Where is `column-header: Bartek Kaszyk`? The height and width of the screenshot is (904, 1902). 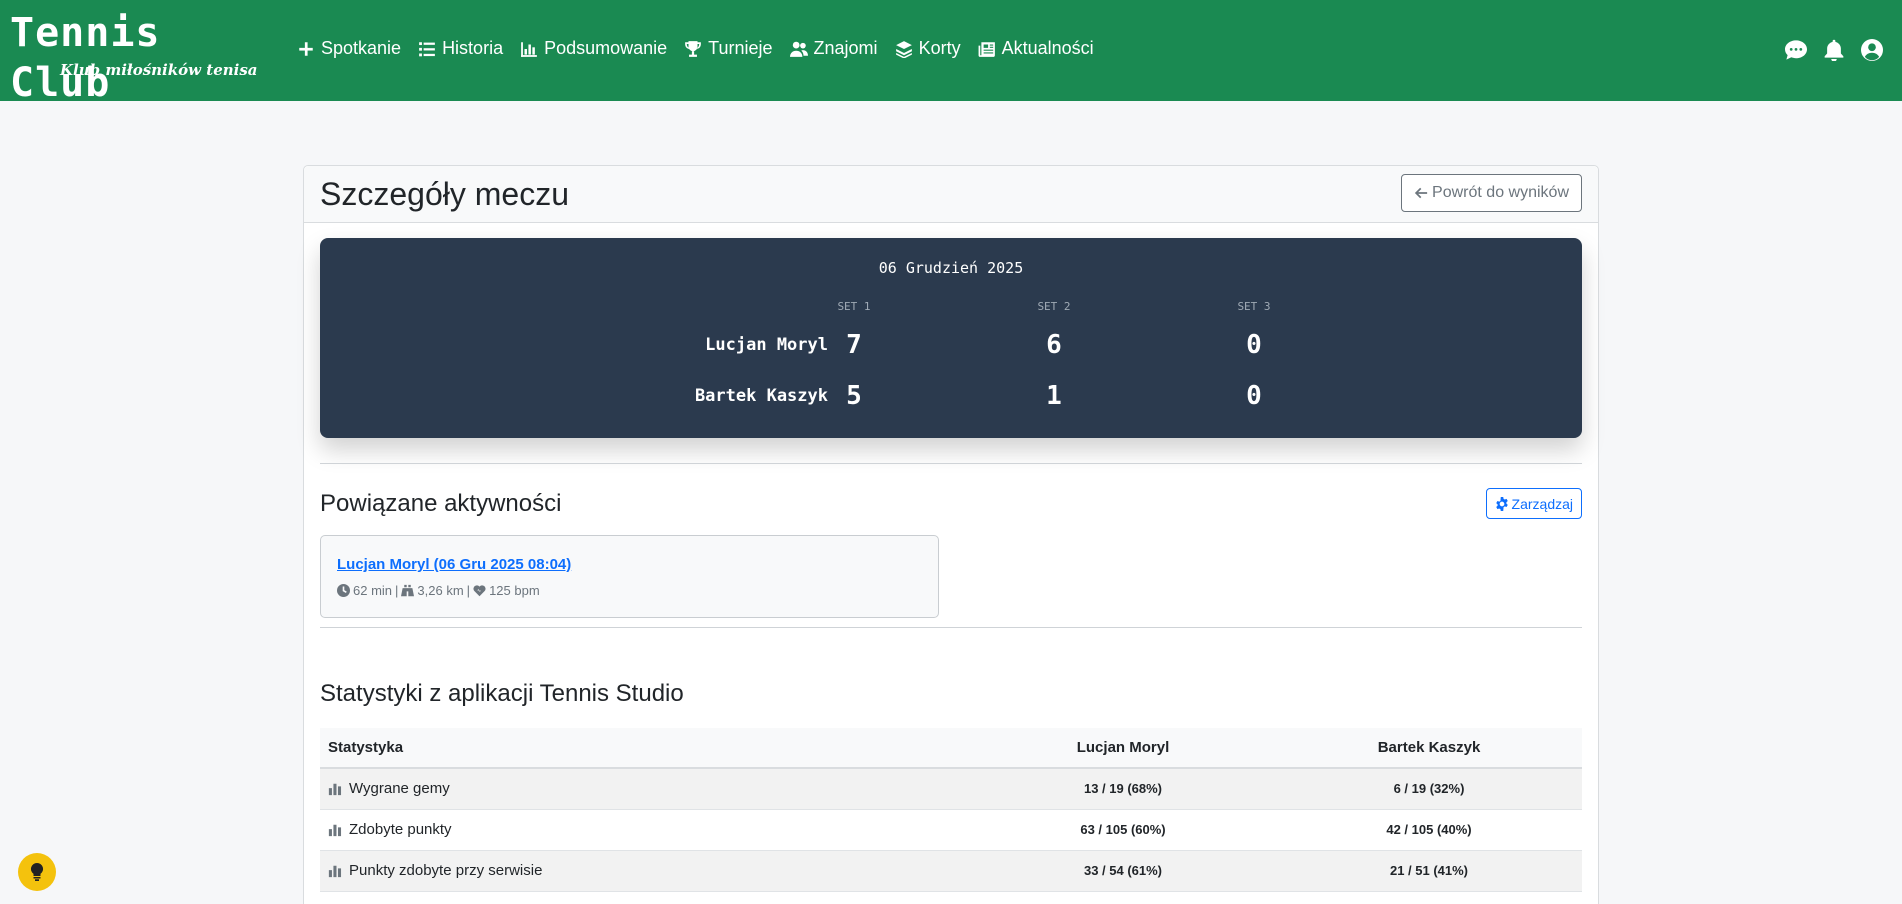 column-header: Bartek Kaszyk is located at coordinates (1429, 748).